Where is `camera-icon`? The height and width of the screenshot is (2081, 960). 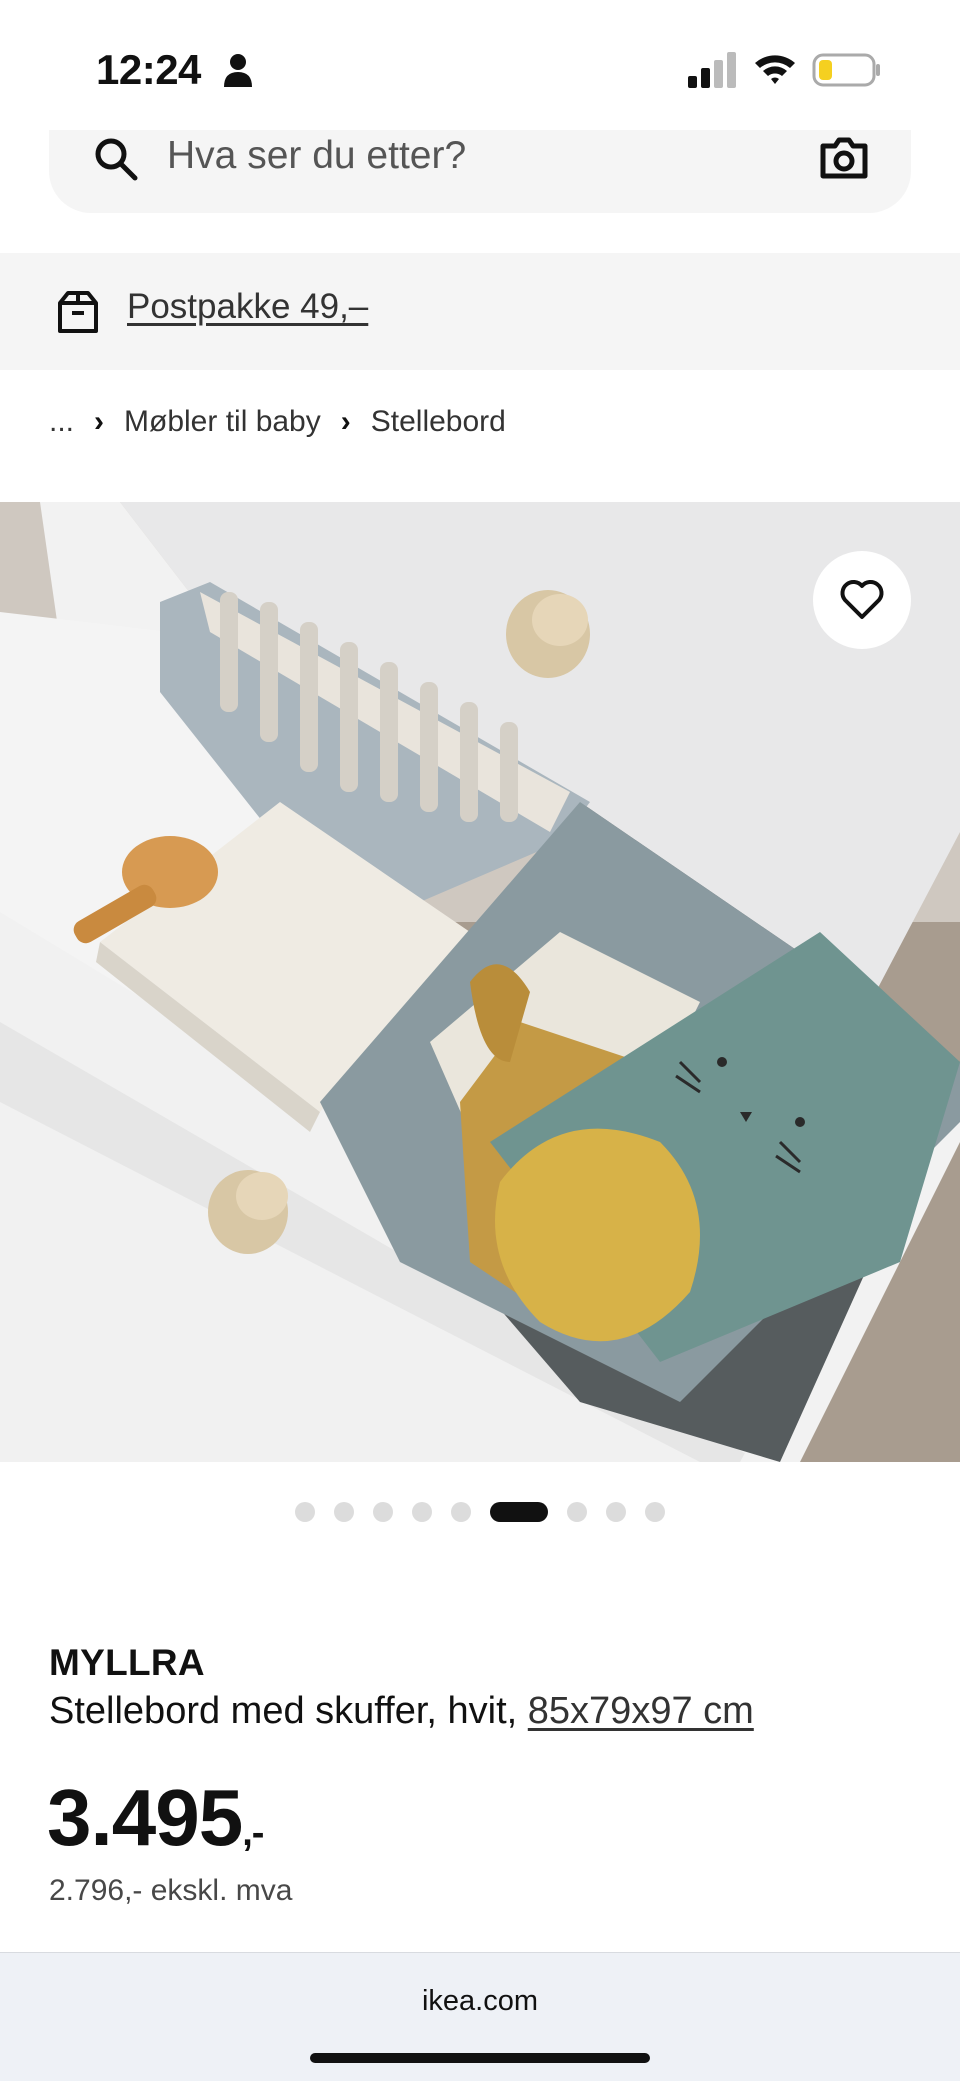 camera-icon is located at coordinates (844, 158).